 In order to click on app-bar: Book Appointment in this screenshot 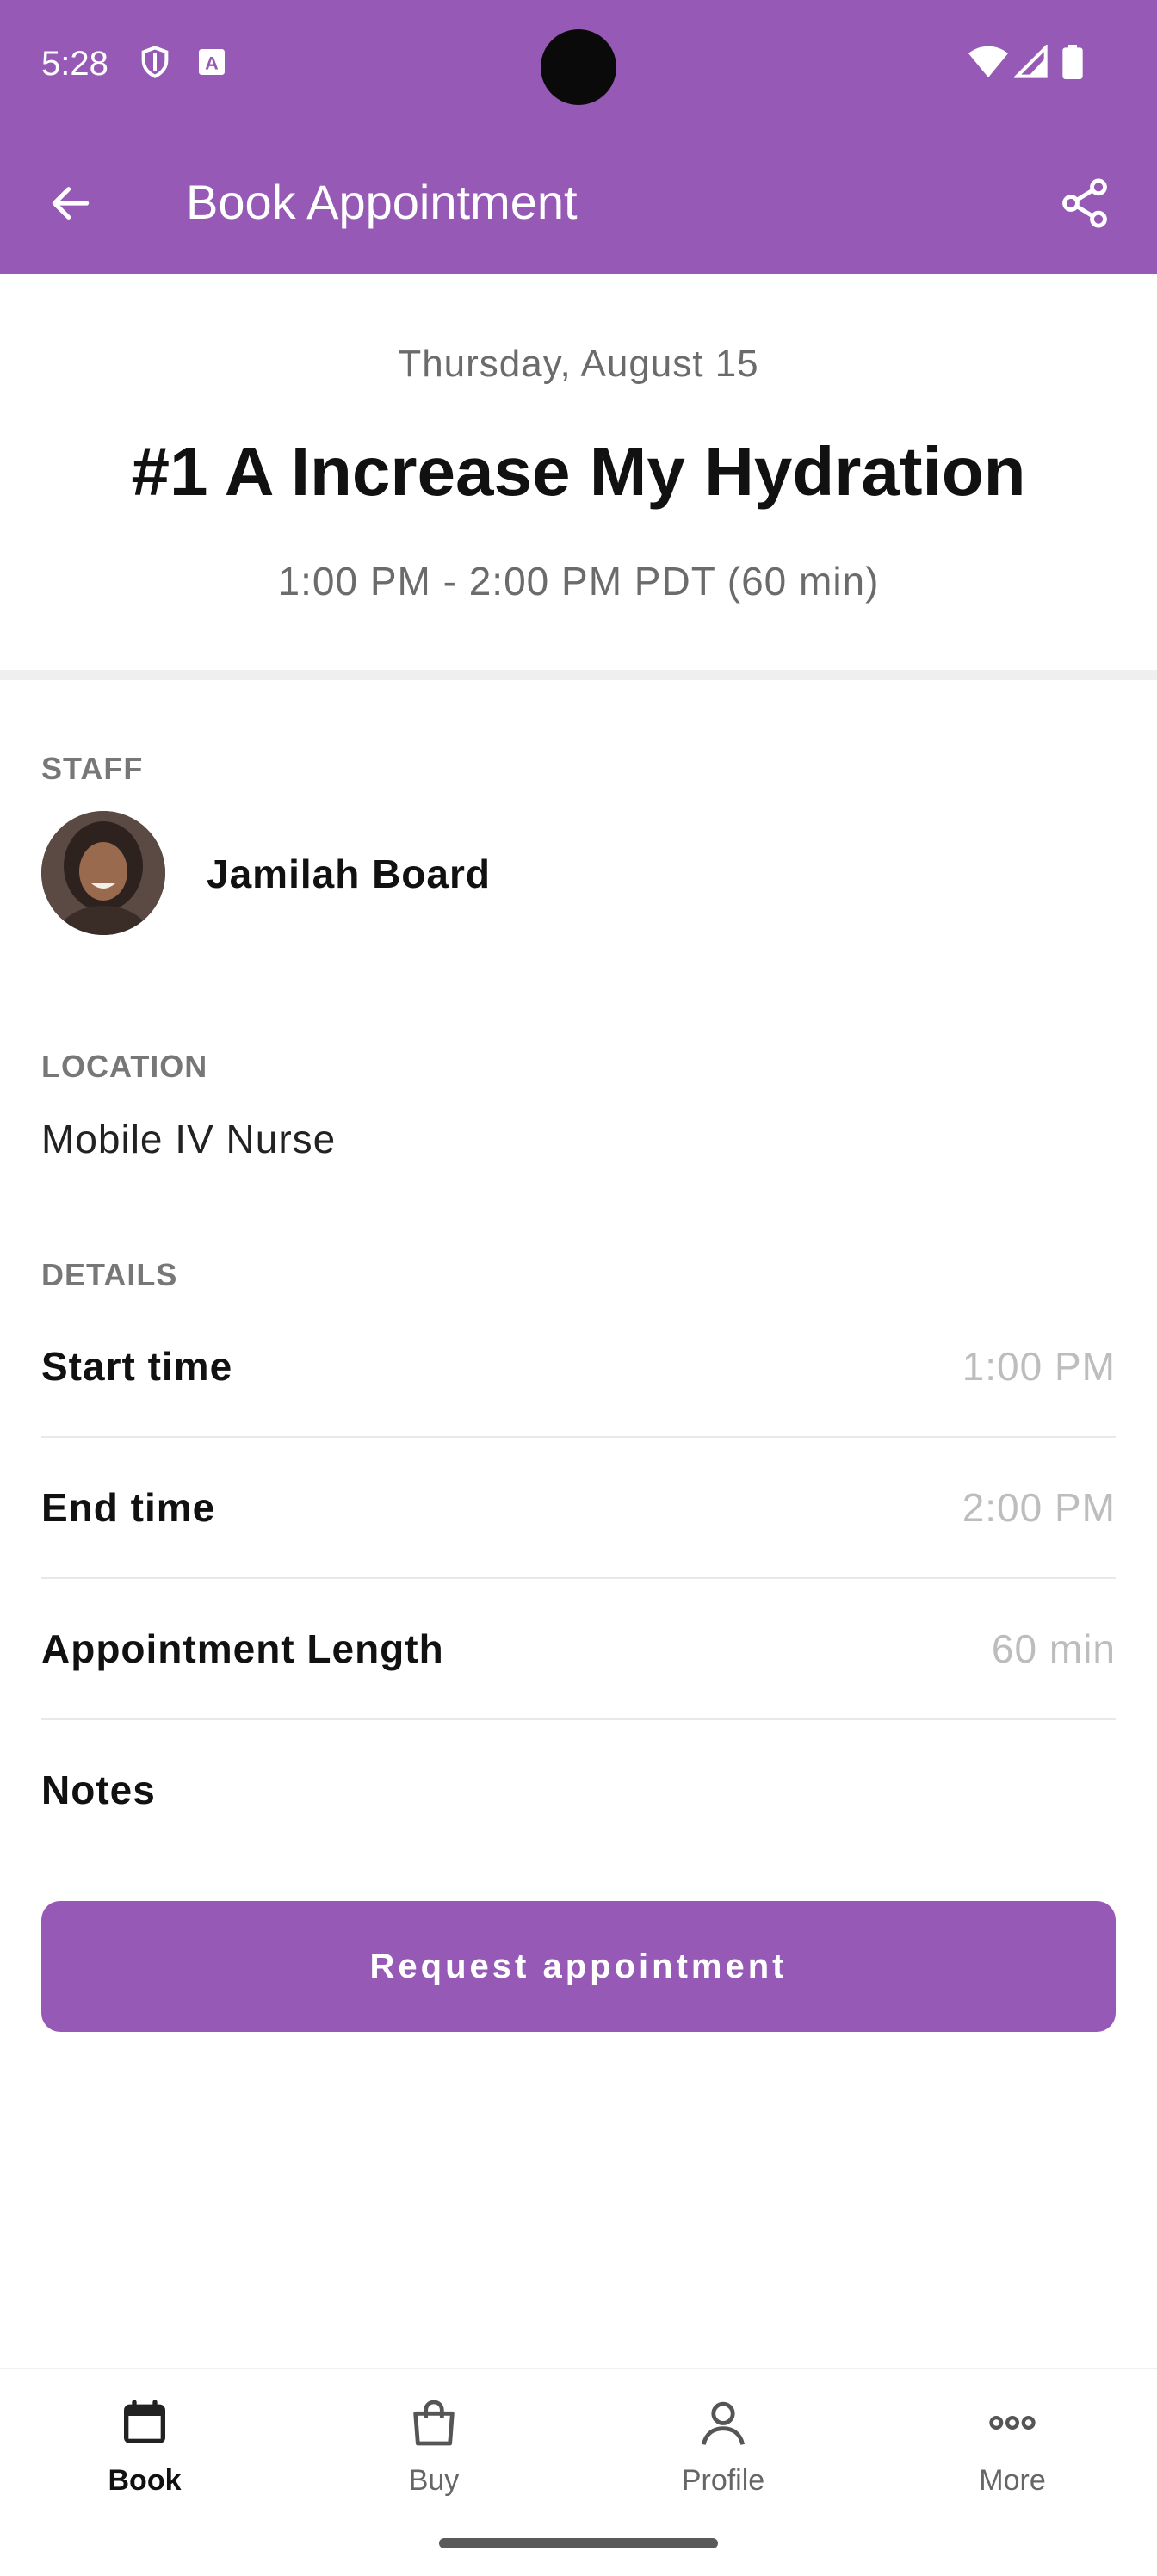, I will do `click(579, 202)`.